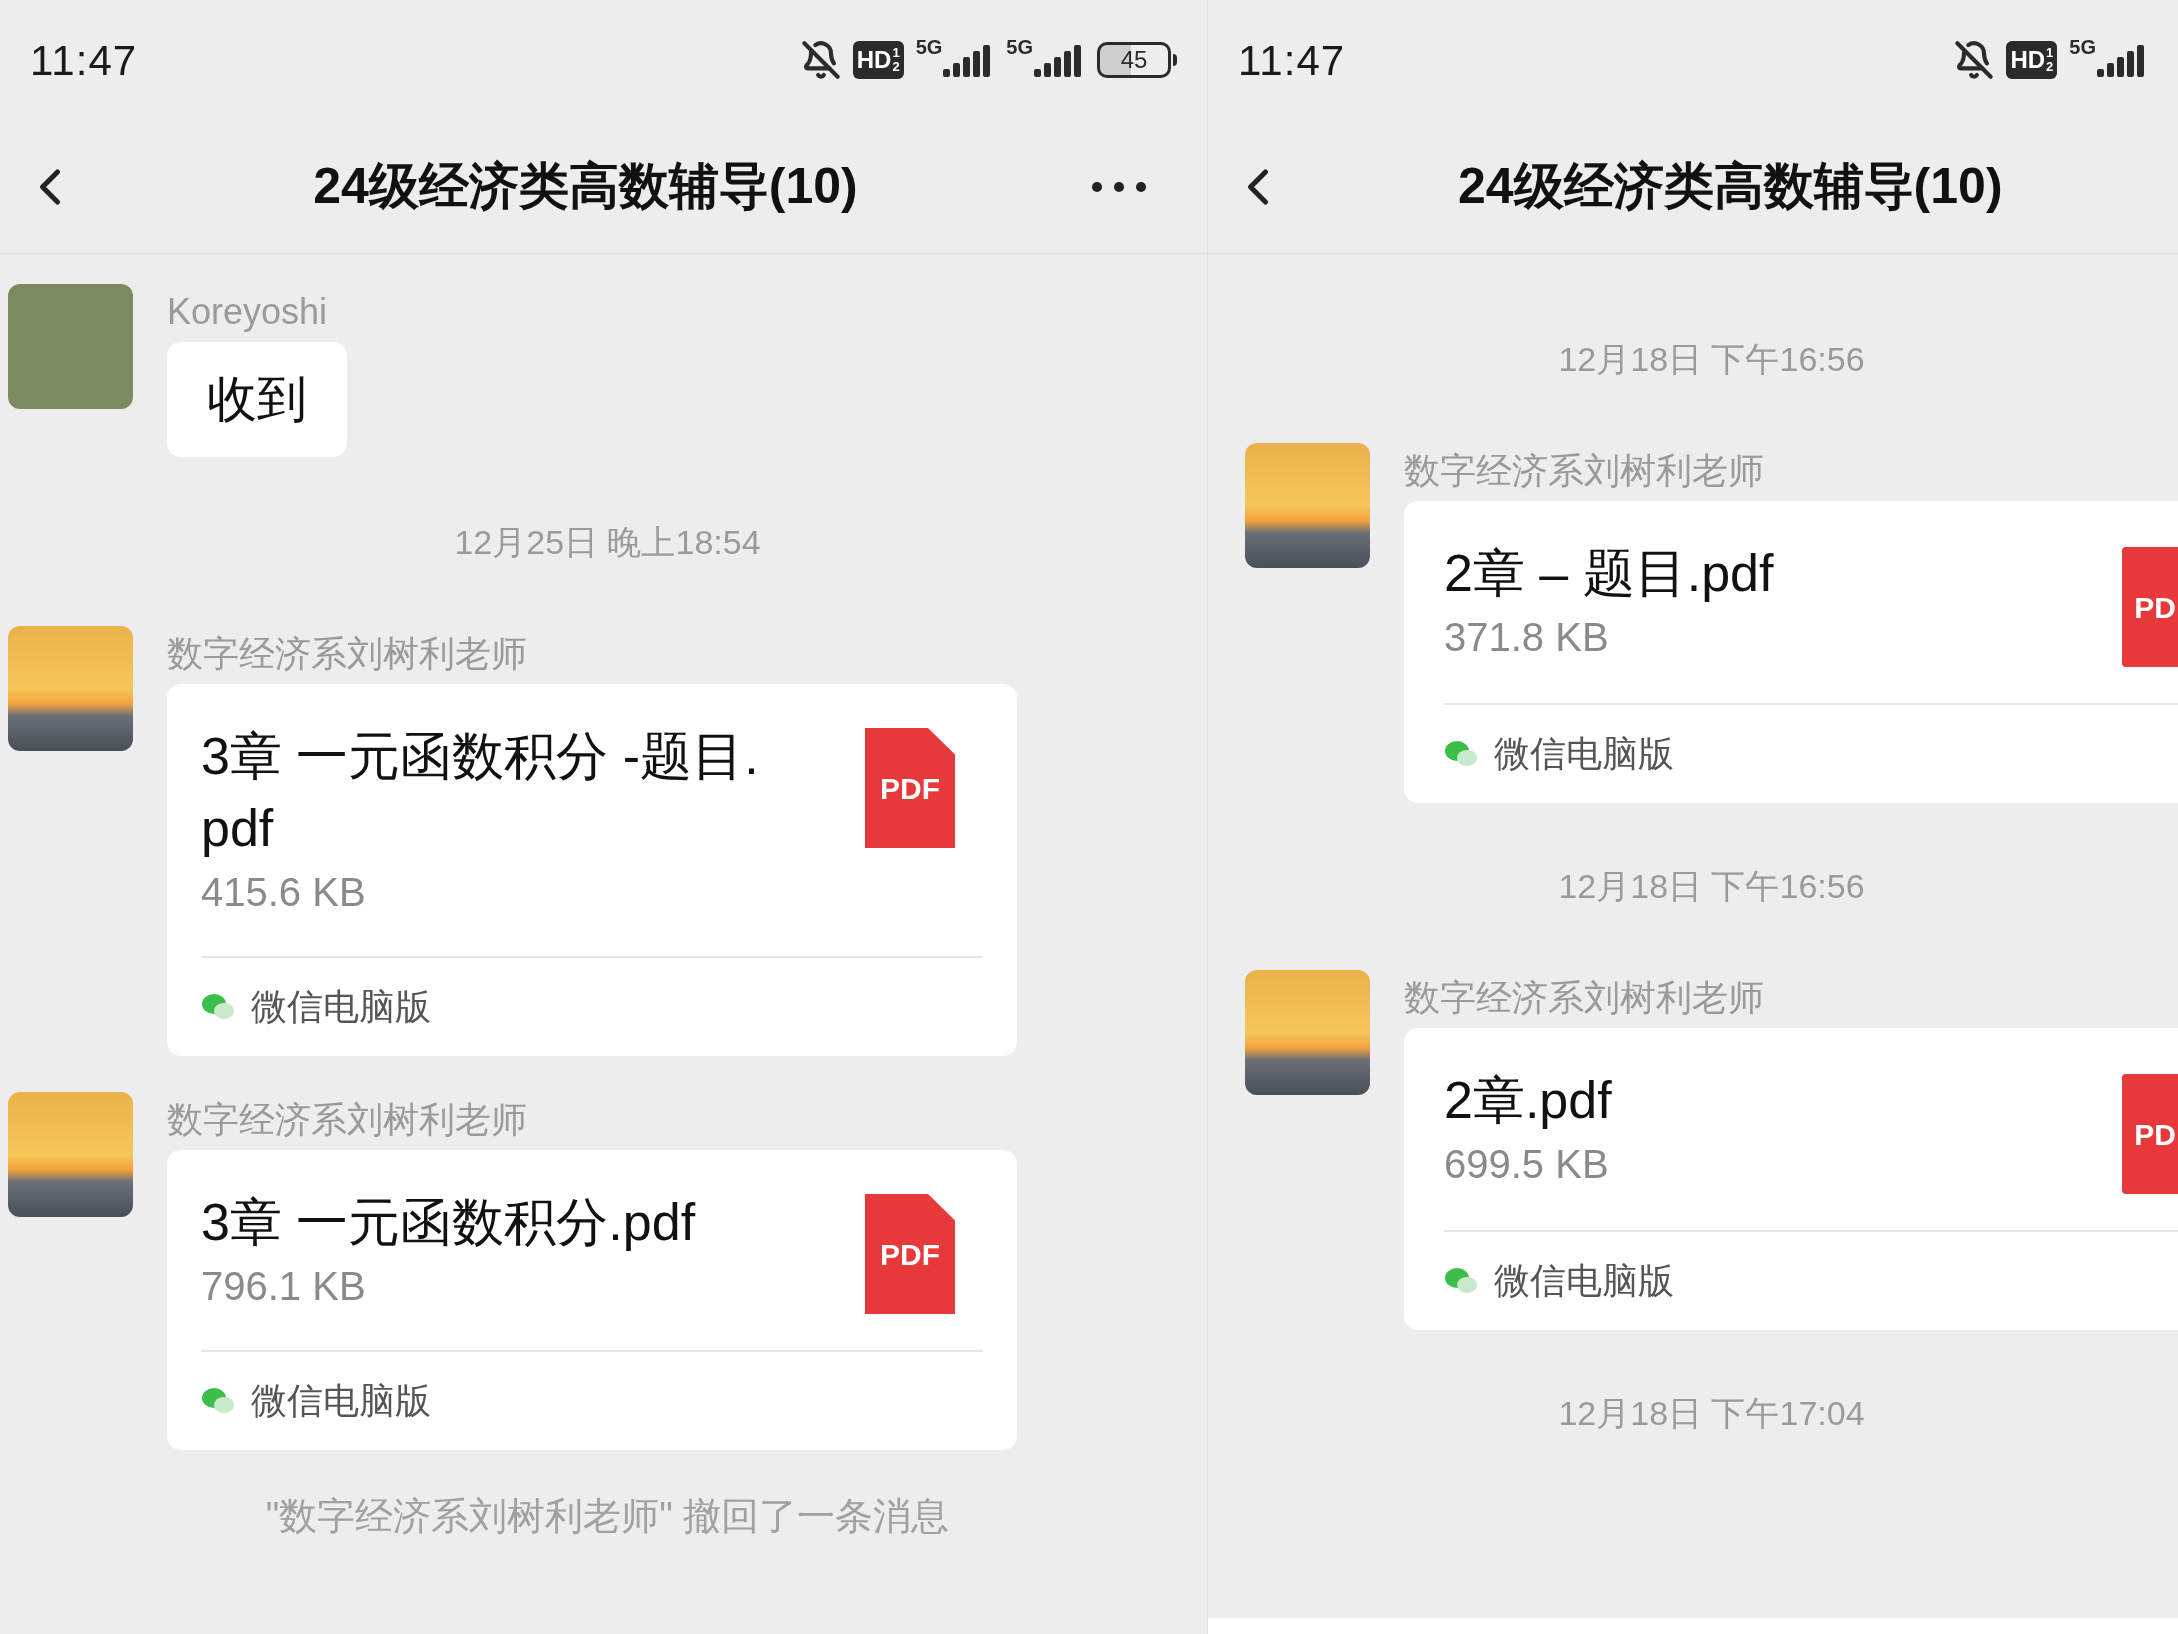  I want to click on file-name: 2章 – 题目.pdf, so click(1609, 573).